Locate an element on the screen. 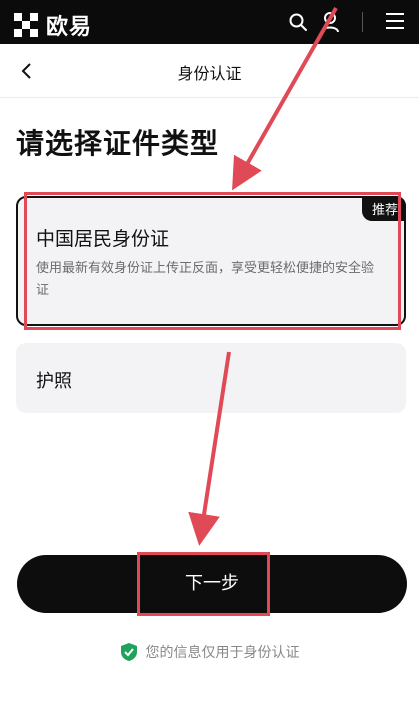 The height and width of the screenshot is (702, 419). brand-logo: 欧易 is located at coordinates (53, 25).